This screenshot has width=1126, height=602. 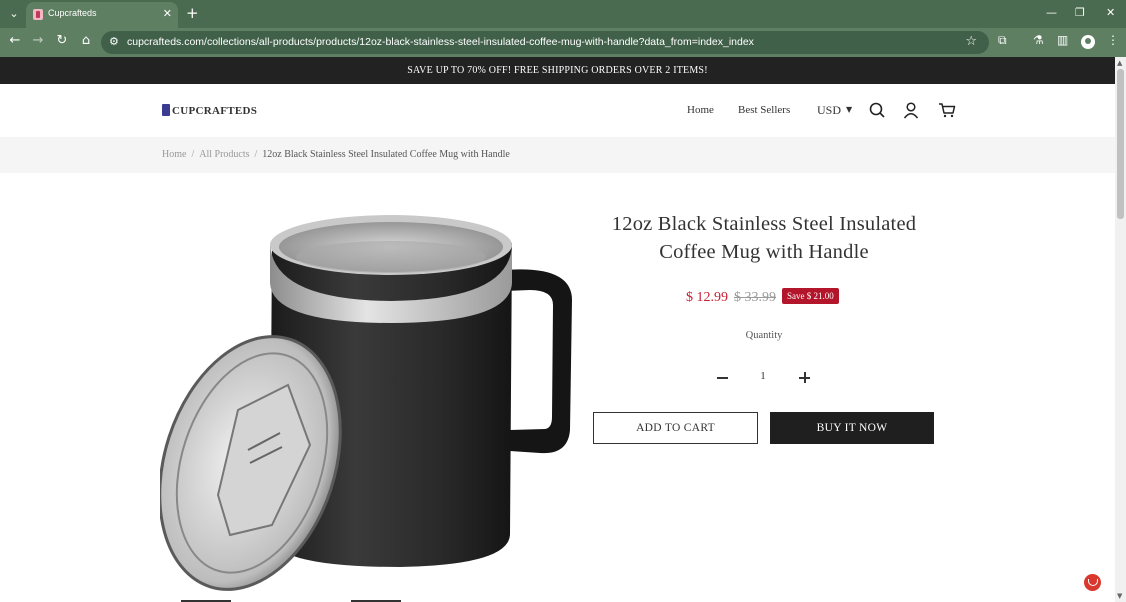 What do you see at coordinates (167, 13) in the screenshot?
I see `close-tab-icon: ✕` at bounding box center [167, 13].